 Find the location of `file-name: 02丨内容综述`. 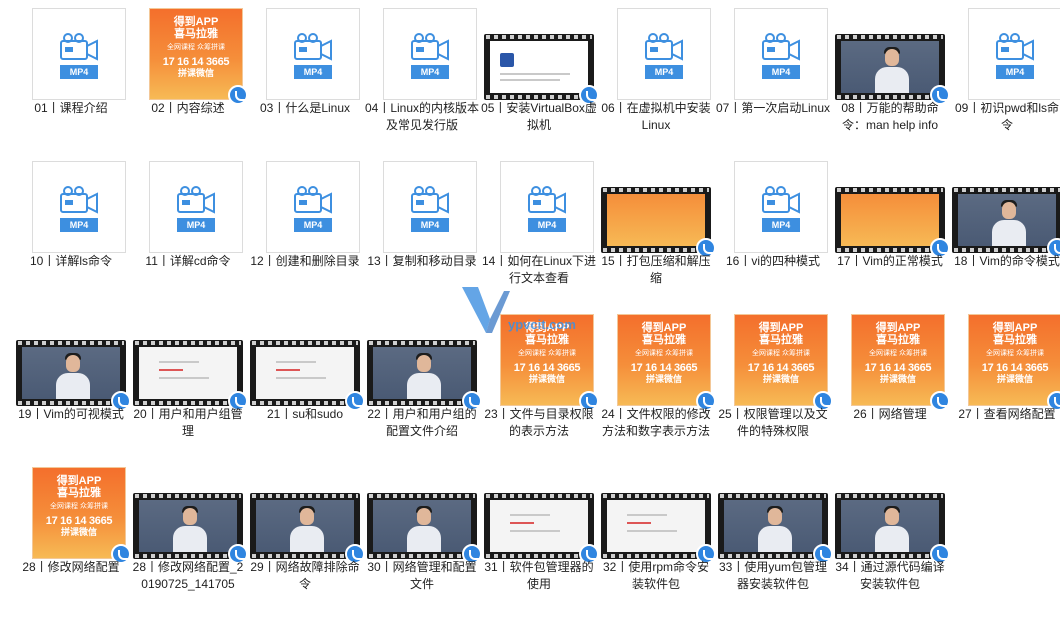

file-name: 02丨内容综述 is located at coordinates (188, 108).